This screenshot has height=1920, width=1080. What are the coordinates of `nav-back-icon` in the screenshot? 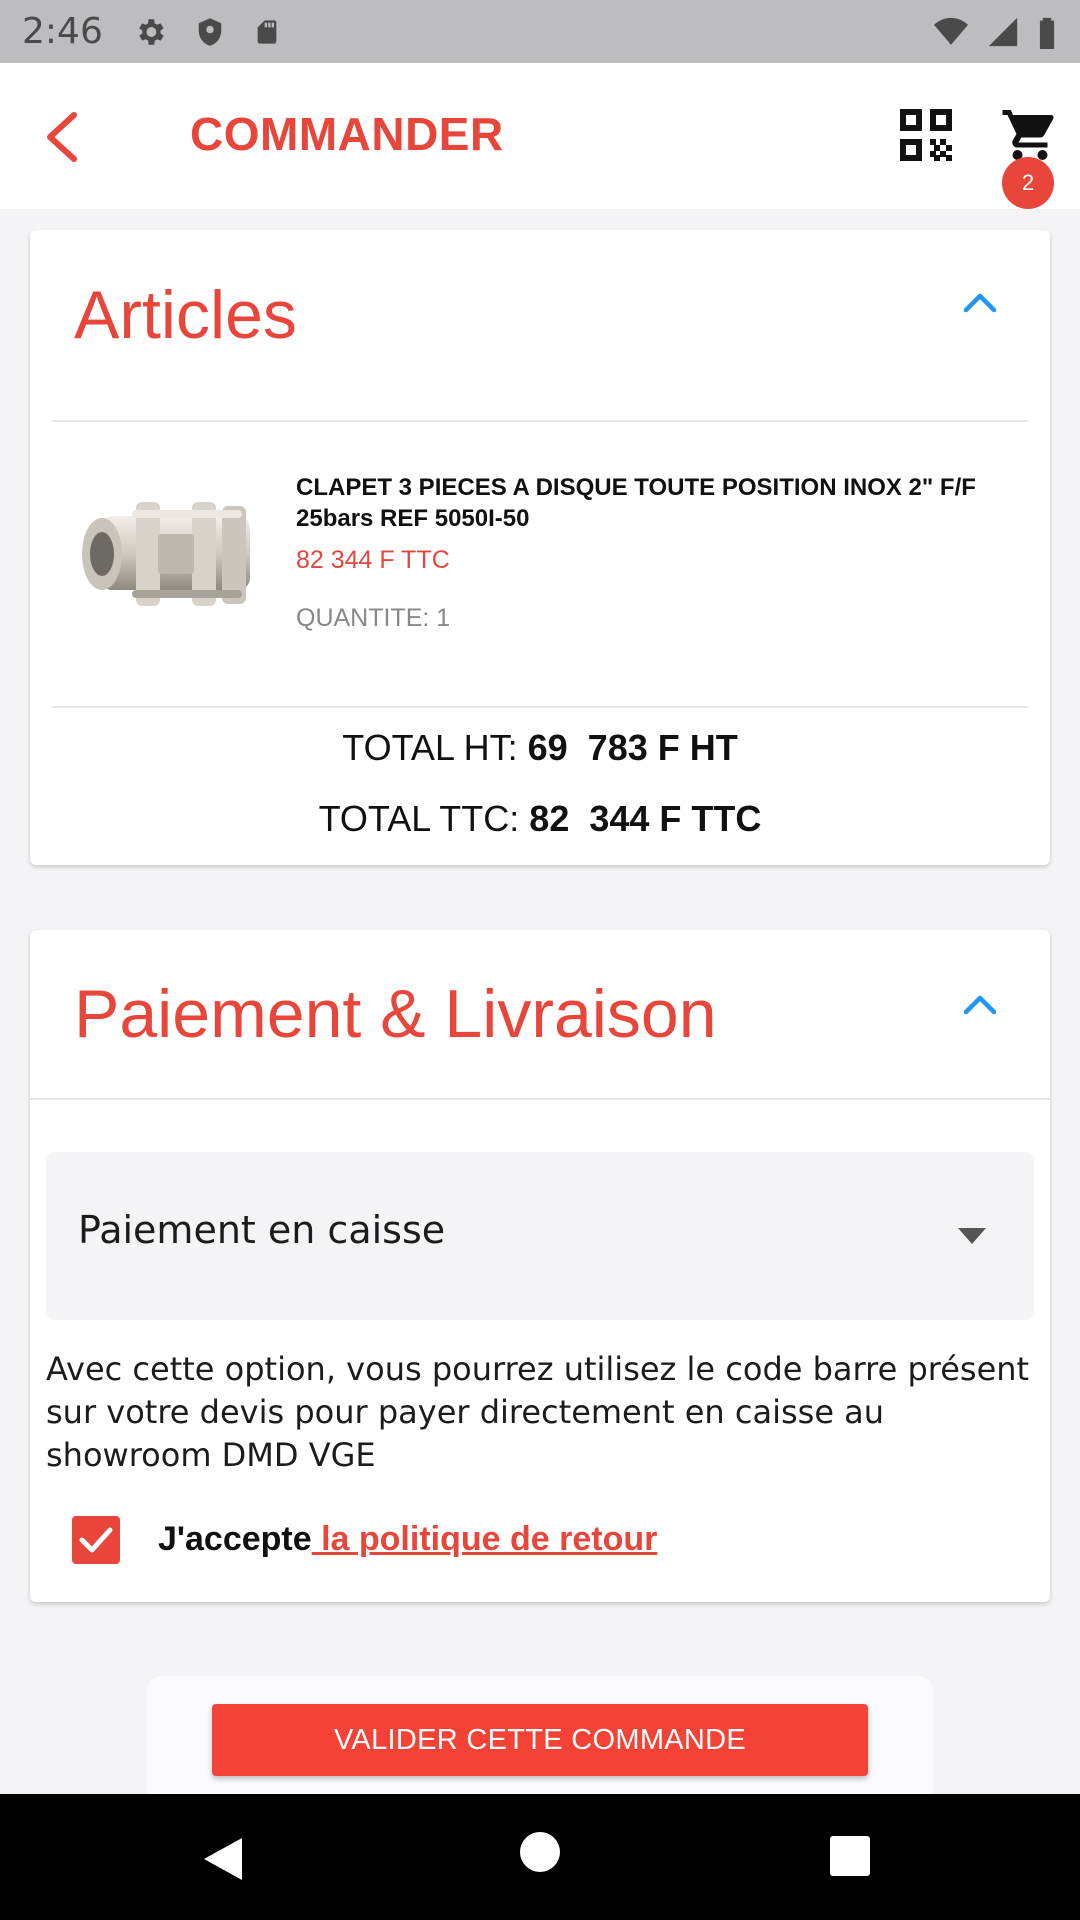 It's located at (225, 1859).